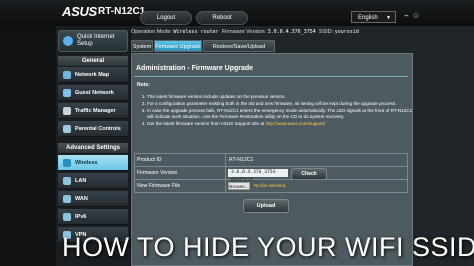 This screenshot has width=474, height=266. What do you see at coordinates (67, 93) in the screenshot?
I see `guest-network-icon` at bounding box center [67, 93].